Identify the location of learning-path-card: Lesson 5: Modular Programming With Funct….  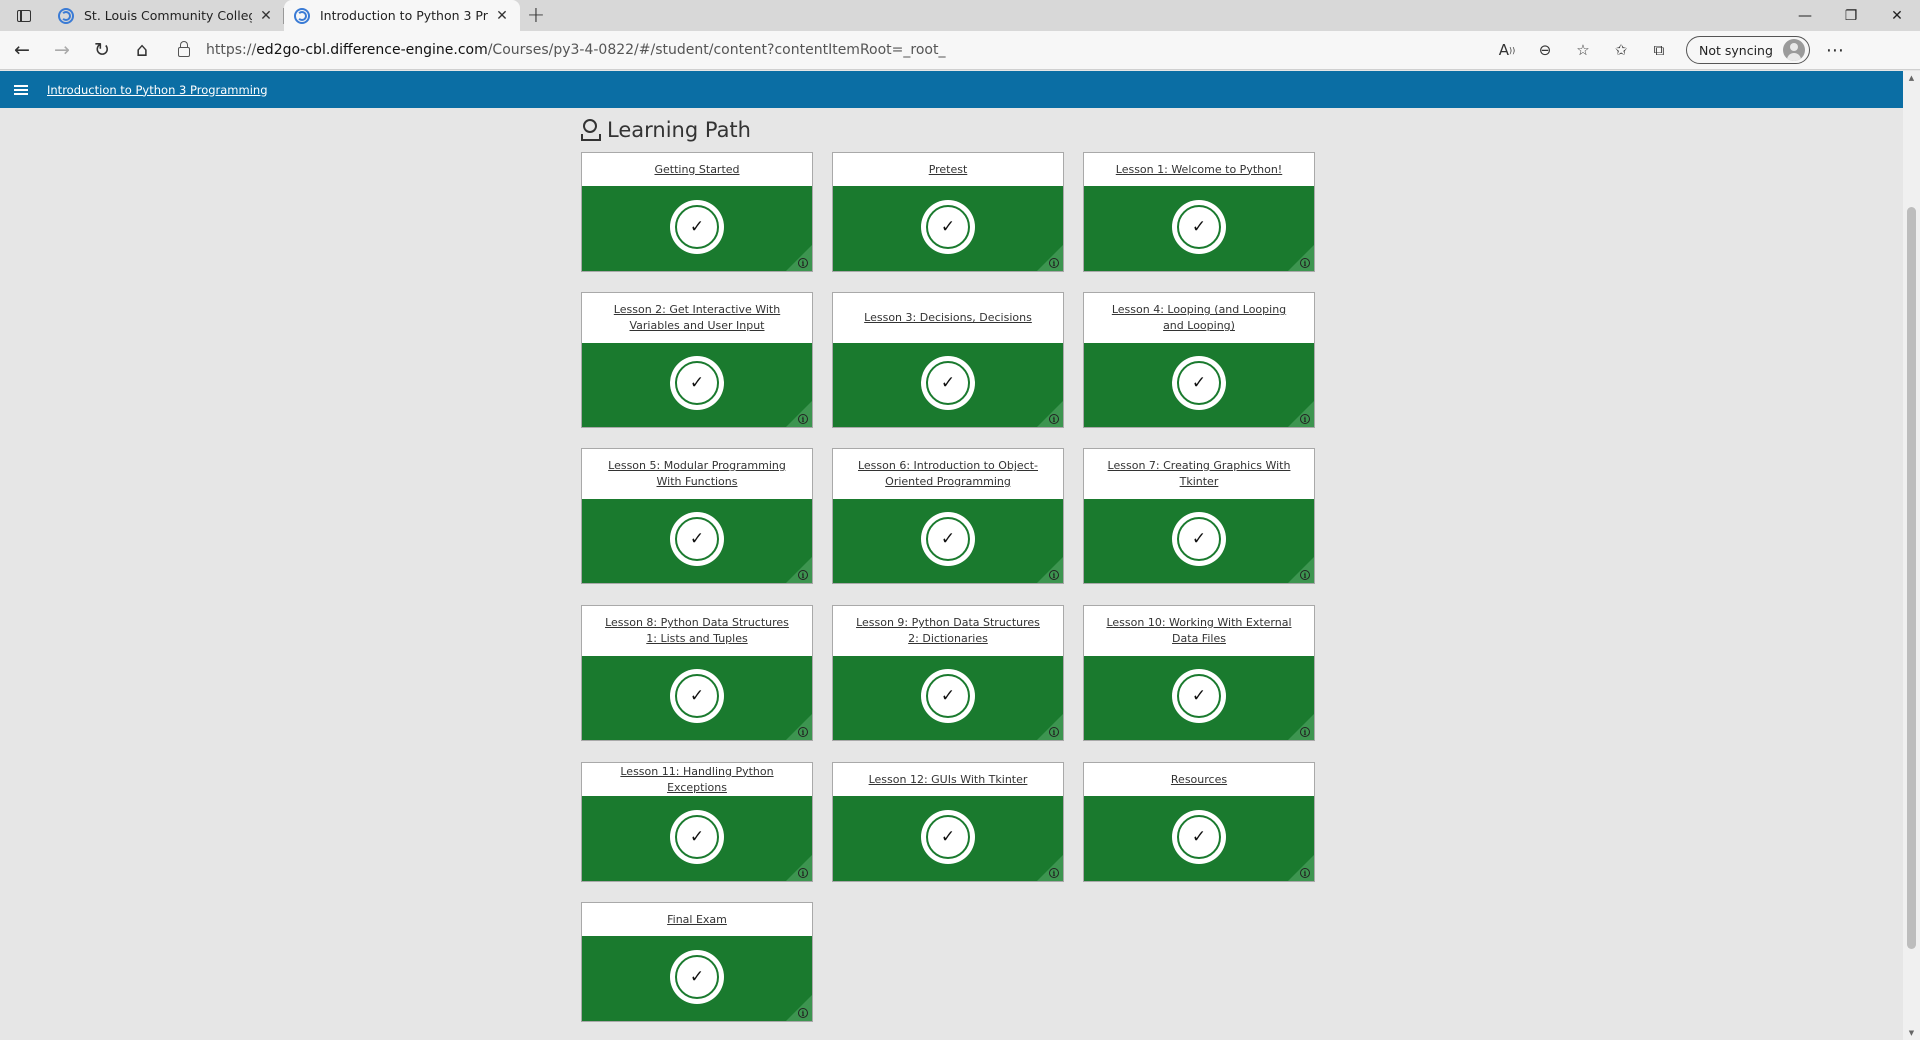
(697, 516).